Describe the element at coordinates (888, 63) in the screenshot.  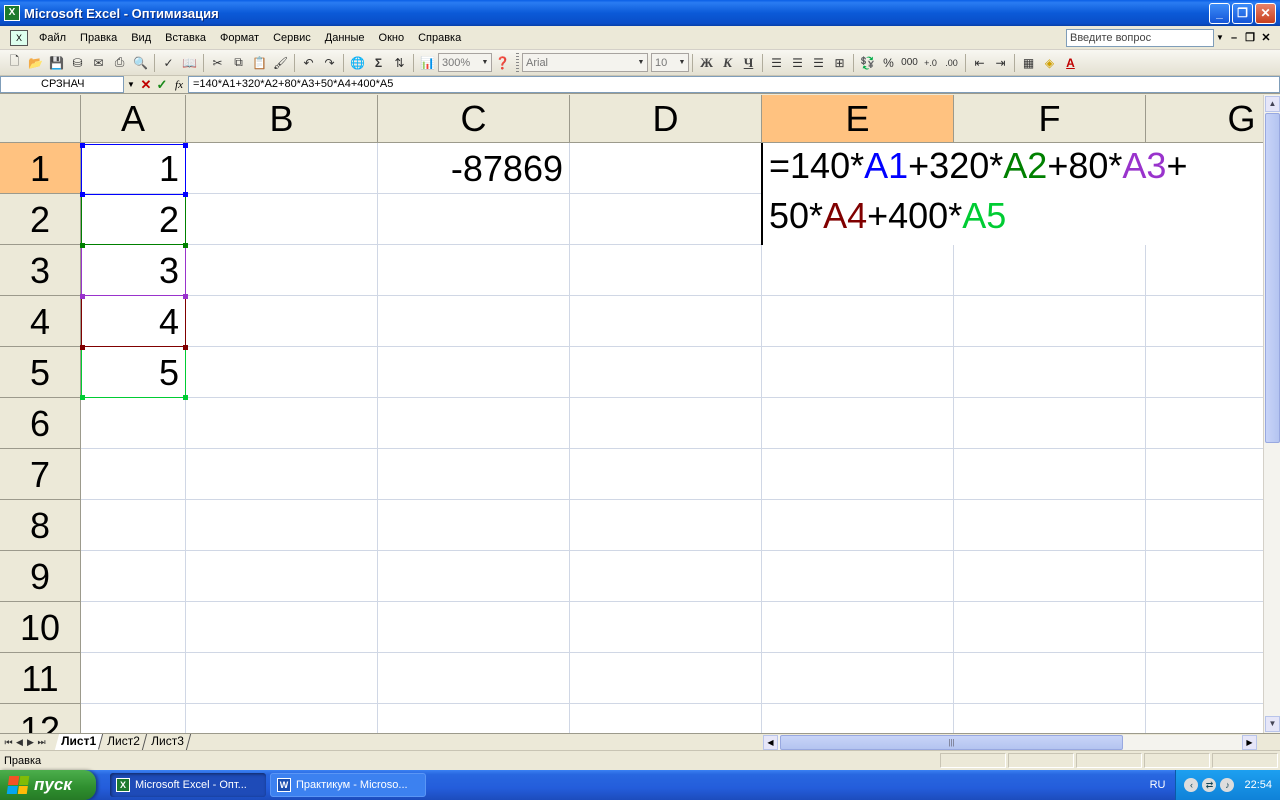
I see `percent-button: %` at that location.